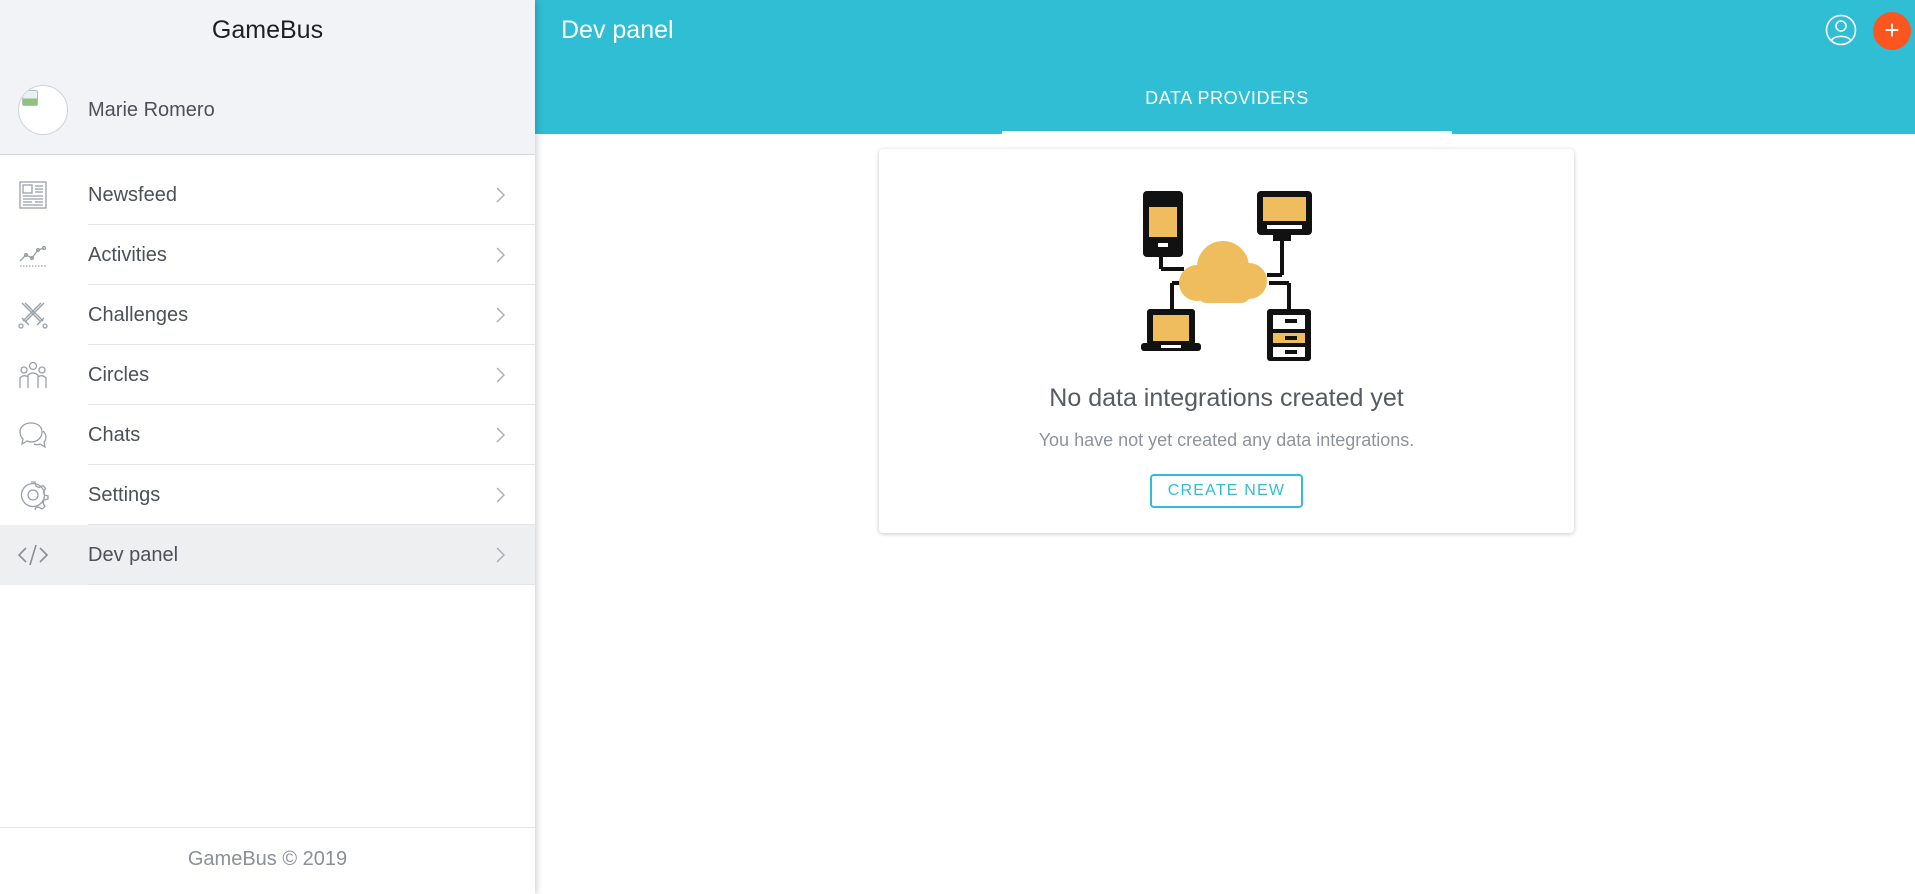 The height and width of the screenshot is (894, 1915). Describe the element at coordinates (132, 195) in the screenshot. I see `sidebar-item-label: Newsfeed` at that location.